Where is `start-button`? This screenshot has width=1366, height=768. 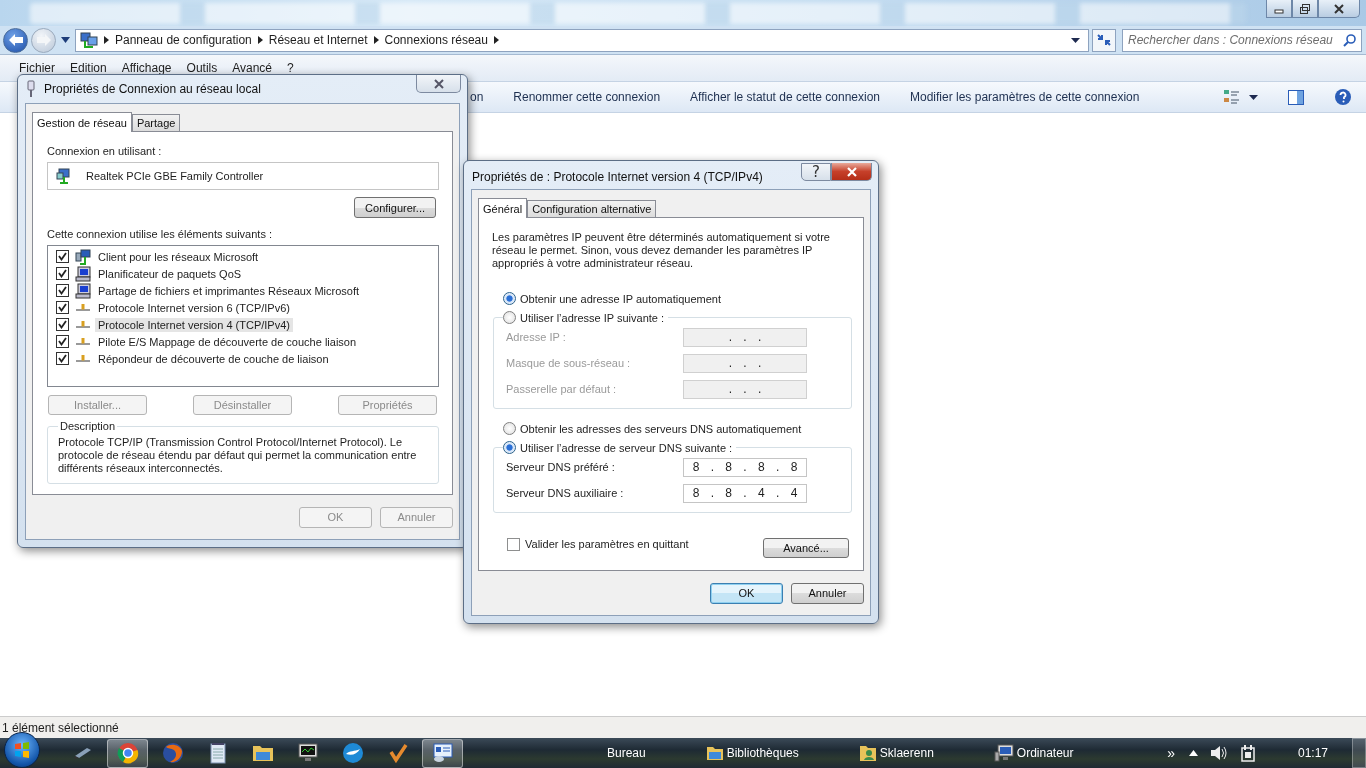 start-button is located at coordinates (22, 750).